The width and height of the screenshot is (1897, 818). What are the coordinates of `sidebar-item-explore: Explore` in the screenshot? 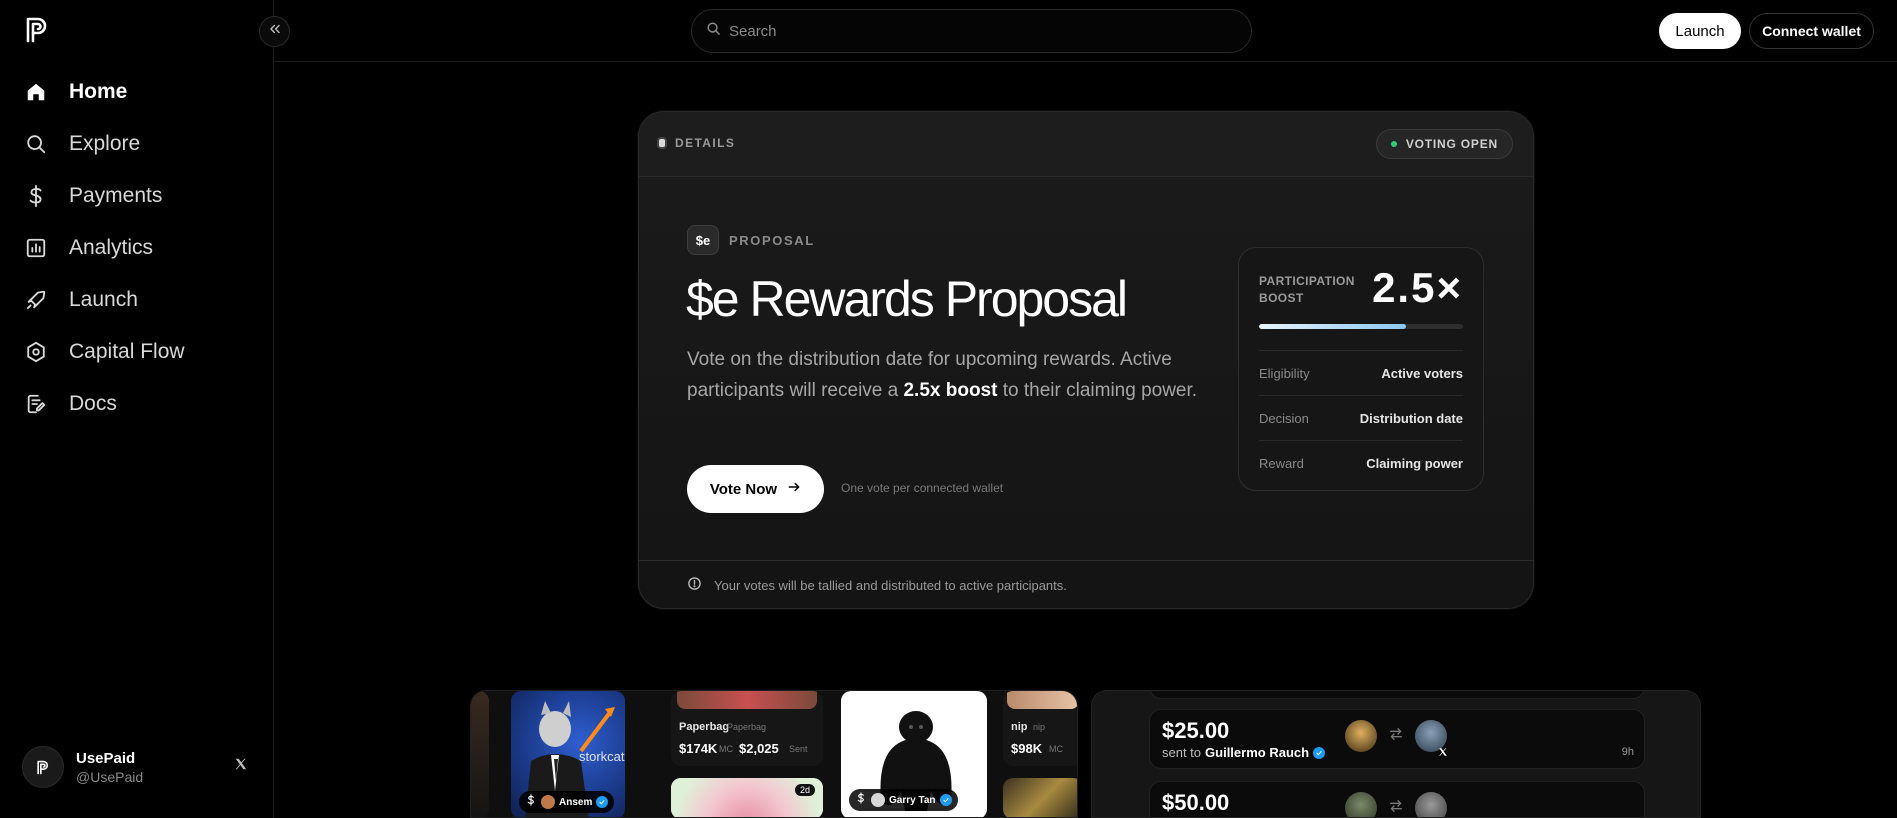 It's located at (137, 144).